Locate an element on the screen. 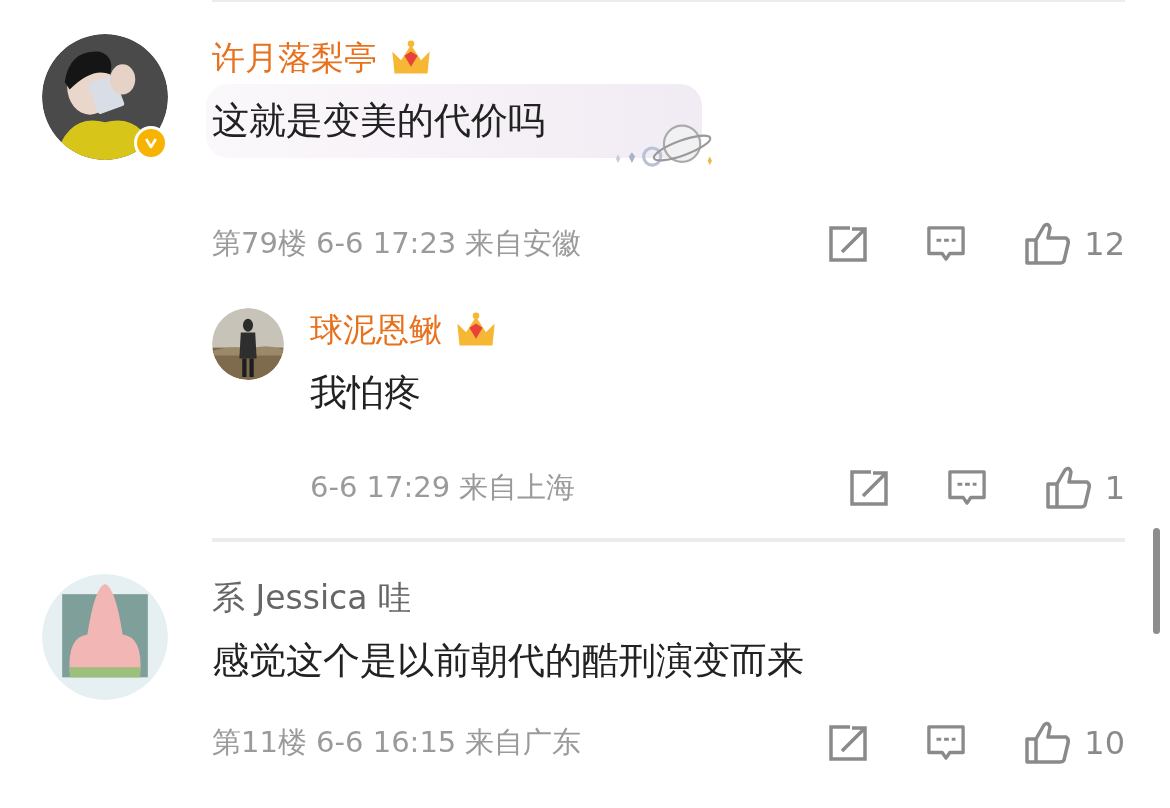 This screenshot has height=808, width=1170. username: 许月落梨亭 is located at coordinates (294, 58).